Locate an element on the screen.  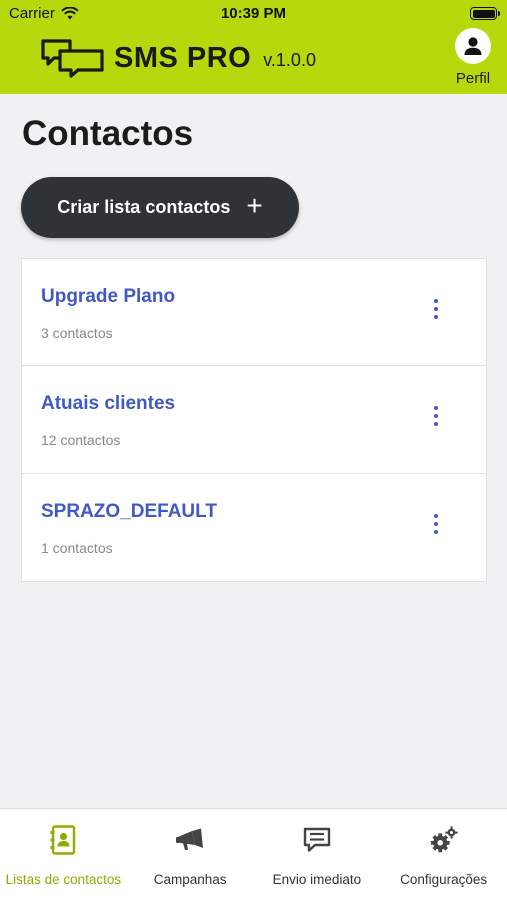
tab-label: Campanhas is located at coordinates (190, 879).